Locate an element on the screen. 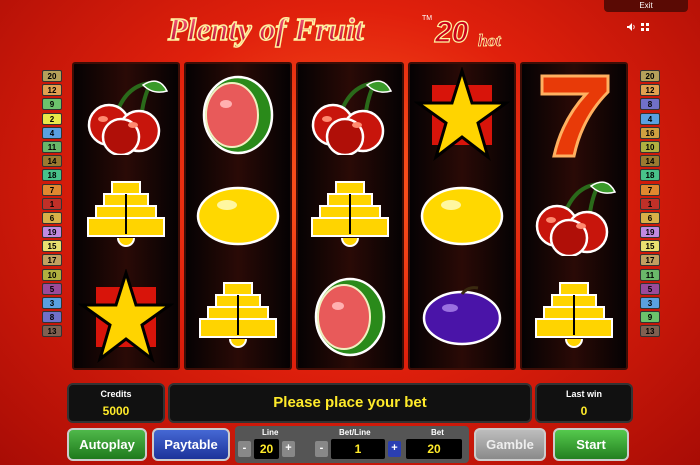 Image resolution: width=700 pixels, height=465 pixels. autoplay-button: Autoplay is located at coordinates (107, 444).